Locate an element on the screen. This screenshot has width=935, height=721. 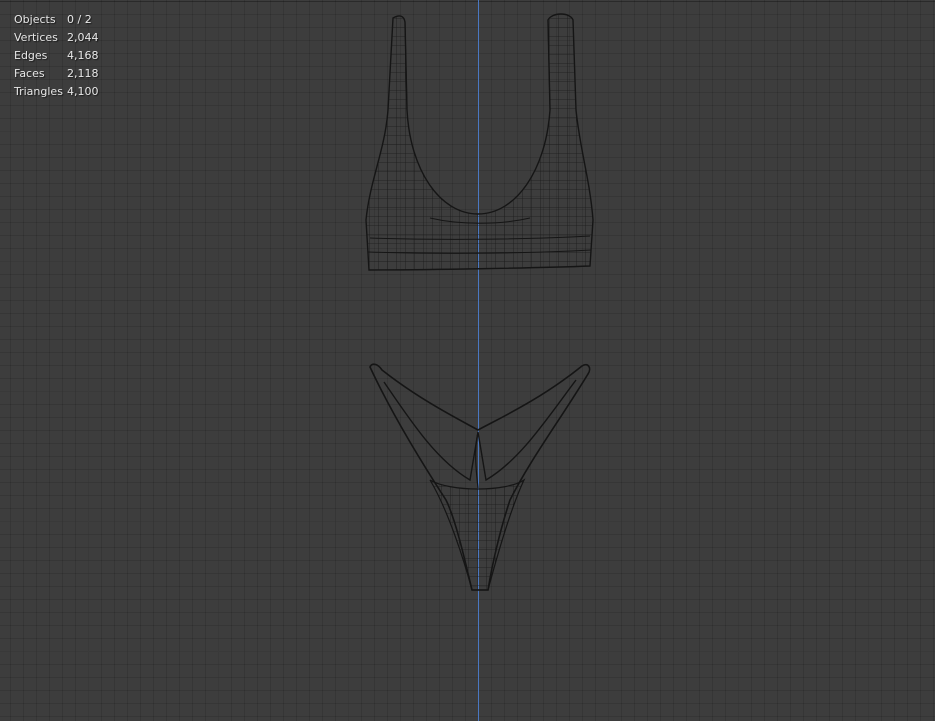
stat-value: 2,118 is located at coordinates (83, 73).